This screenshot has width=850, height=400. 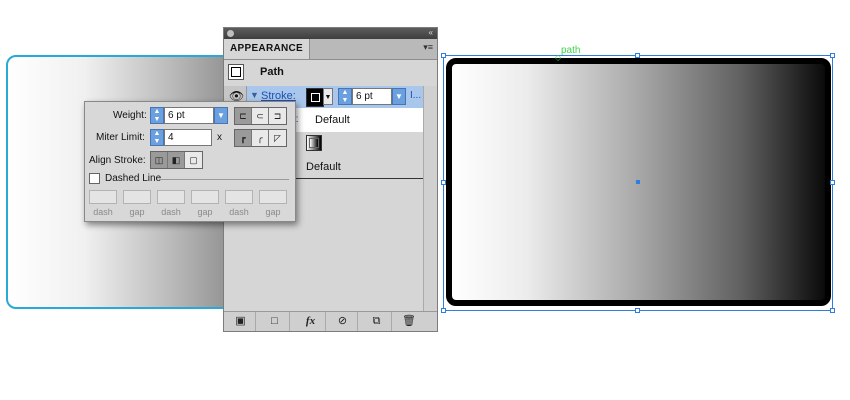 I want to click on panel-scrollbar, so click(x=430, y=200).